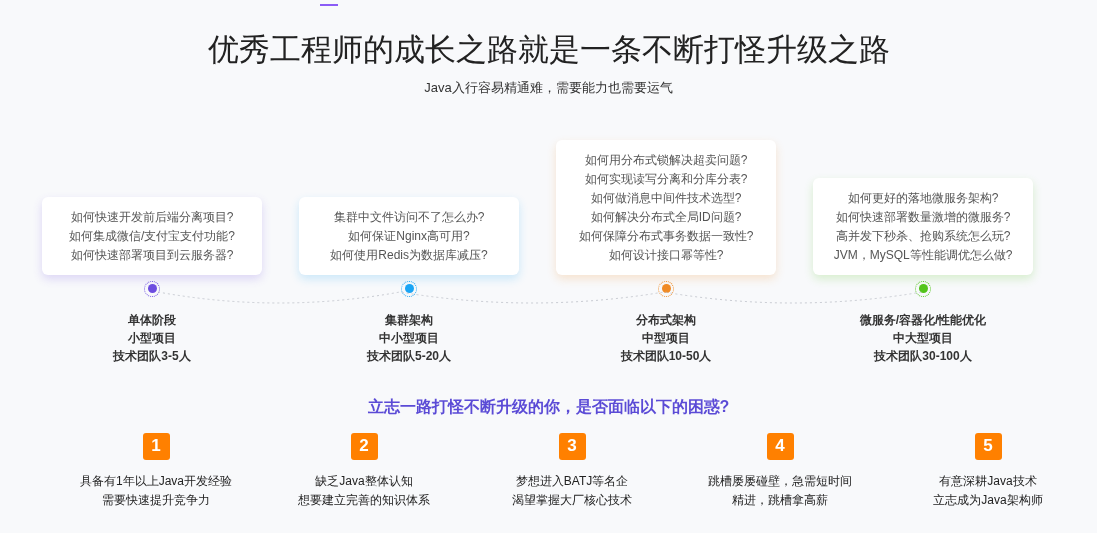 The height and width of the screenshot is (533, 1097). I want to click on stage-label: 中型项目, so click(666, 338).